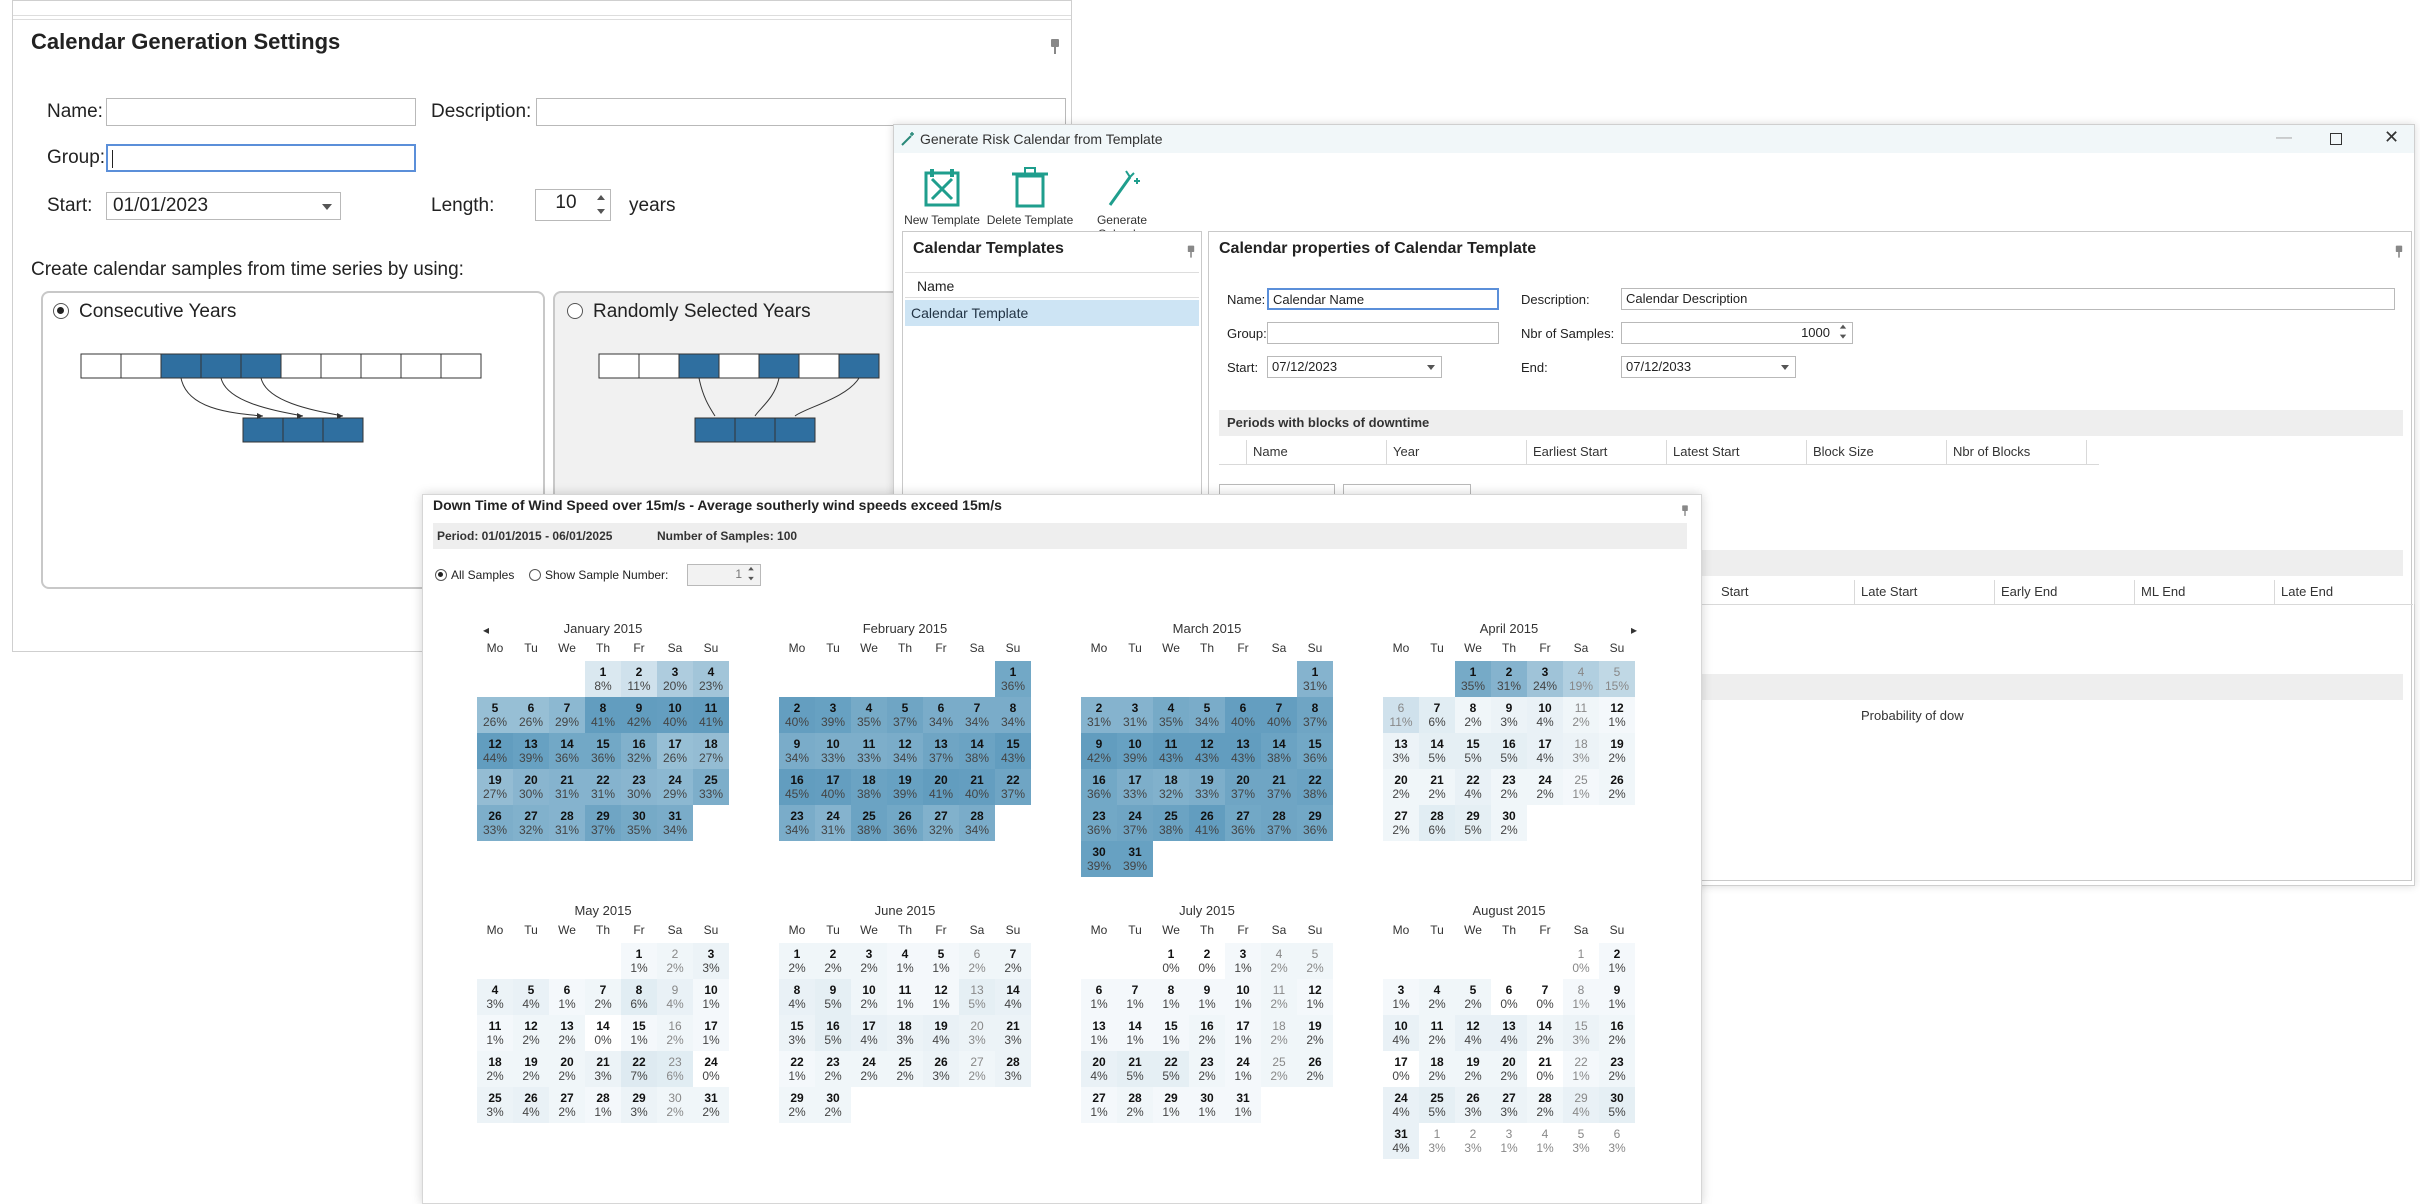  What do you see at coordinates (1581, 787) in the screenshot?
I see `calendar-day-cell: 25 1%` at bounding box center [1581, 787].